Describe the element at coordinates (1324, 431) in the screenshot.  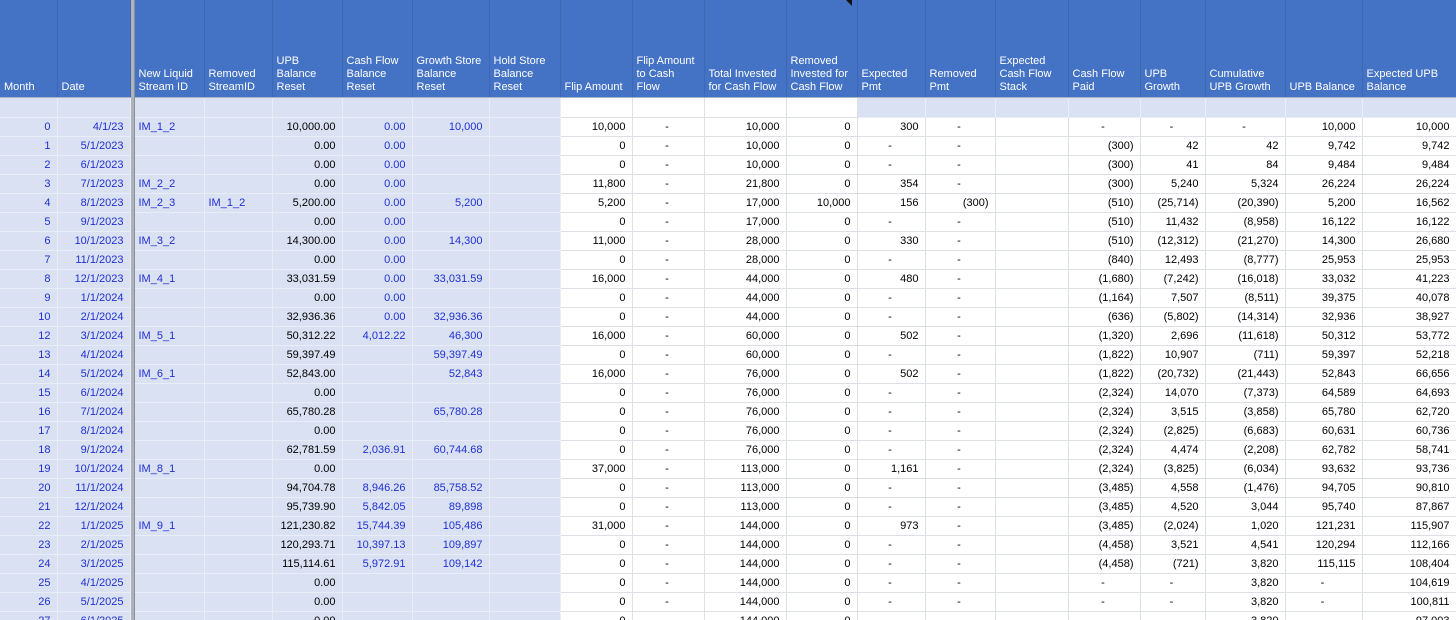
I see `sheet-cell: 60,631` at that location.